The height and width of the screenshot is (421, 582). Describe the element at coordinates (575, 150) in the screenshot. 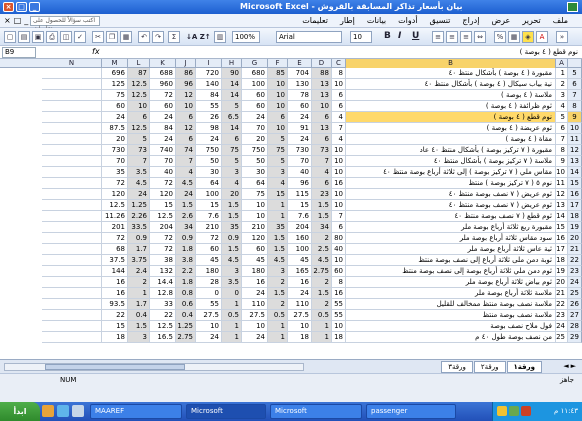

I see `row-header: 12` at that location.